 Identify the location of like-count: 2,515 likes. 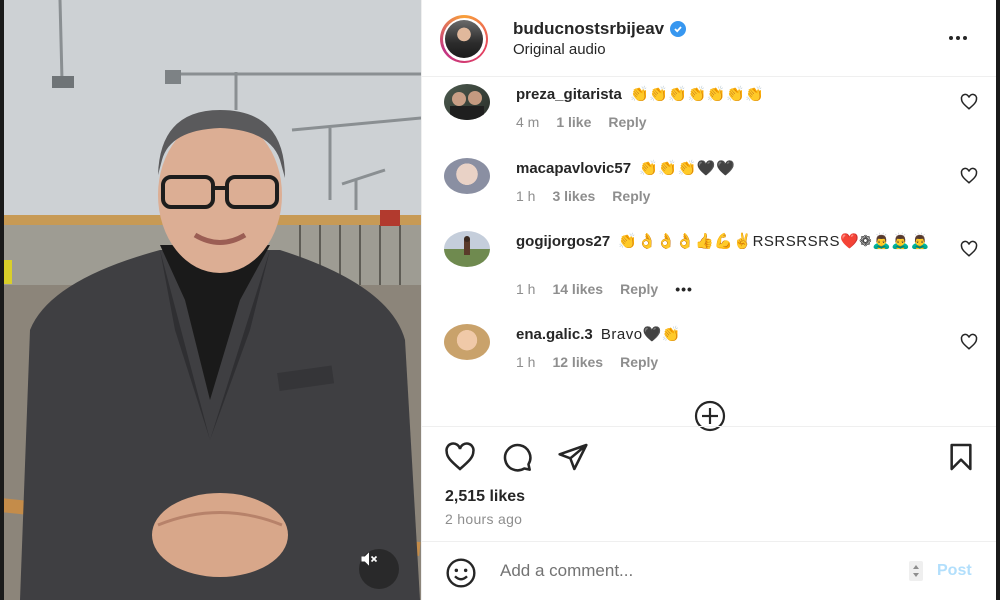
(485, 497).